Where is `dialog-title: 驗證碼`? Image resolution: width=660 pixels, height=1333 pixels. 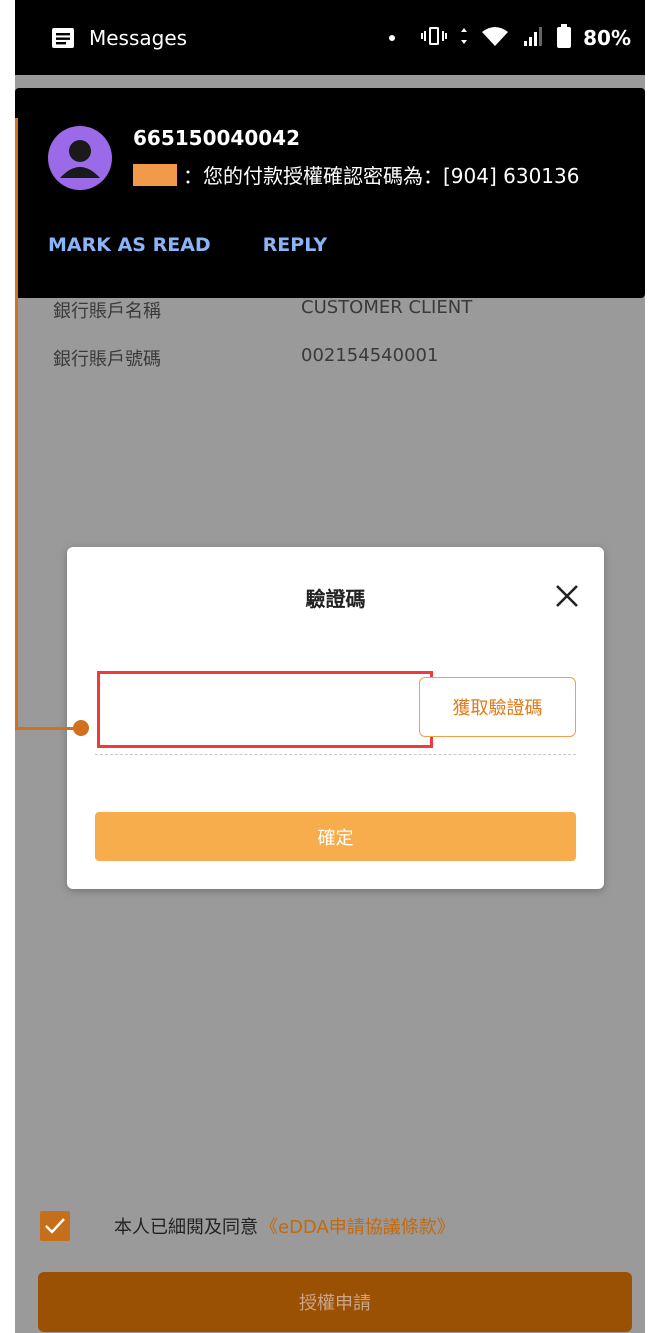 dialog-title: 驗證碼 is located at coordinates (335, 599).